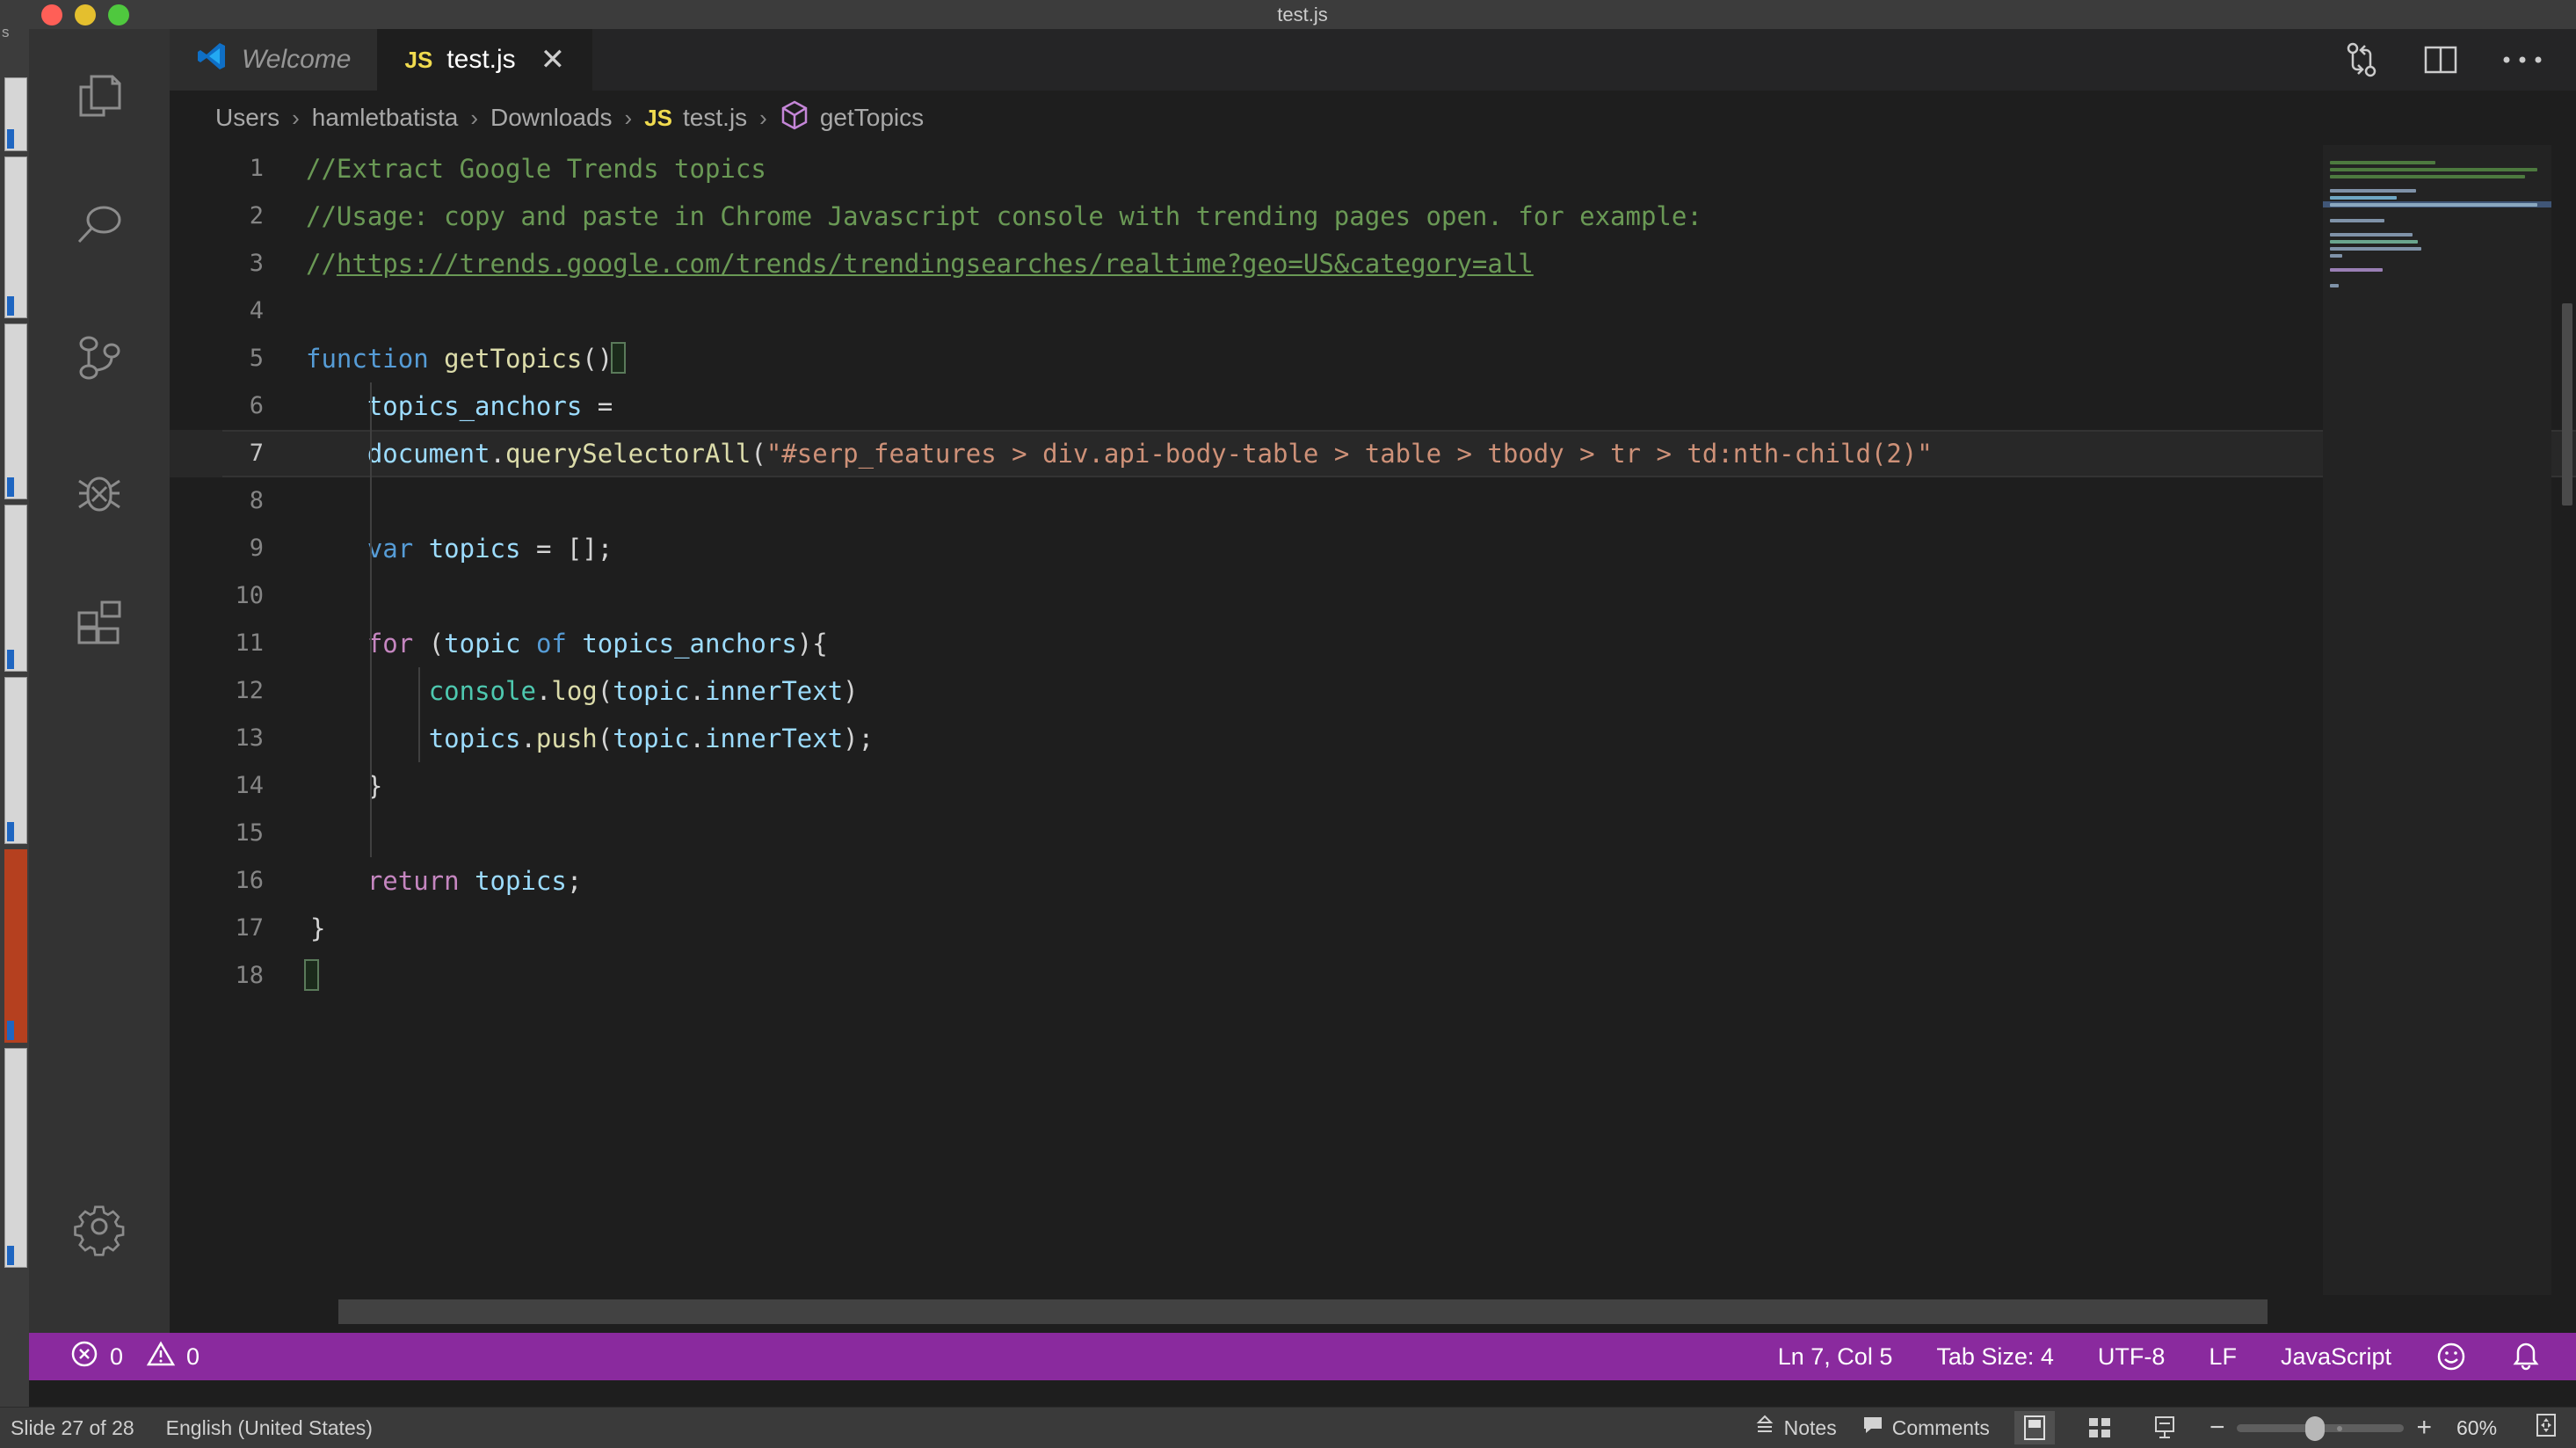 The image size is (2576, 1448). What do you see at coordinates (1373, 739) in the screenshot?
I see `code-line: 13 topics.push(topic.innerText);` at bounding box center [1373, 739].